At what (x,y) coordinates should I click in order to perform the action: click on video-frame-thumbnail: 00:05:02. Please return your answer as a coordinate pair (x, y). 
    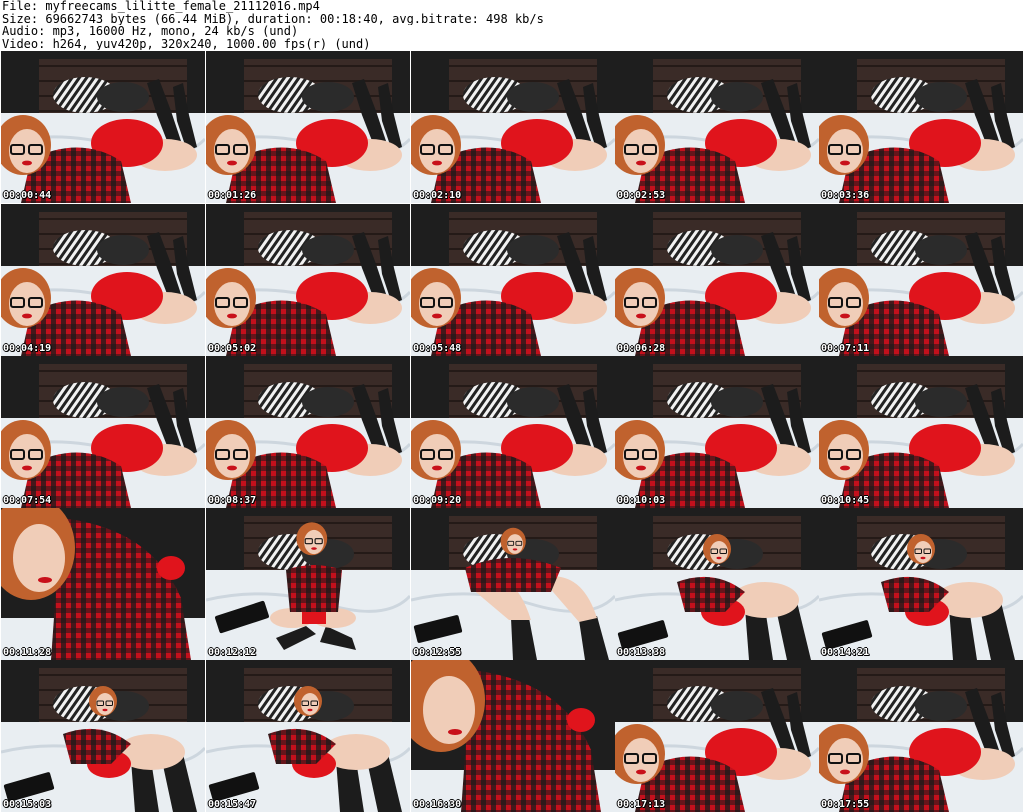
    Looking at the image, I should click on (308, 280).